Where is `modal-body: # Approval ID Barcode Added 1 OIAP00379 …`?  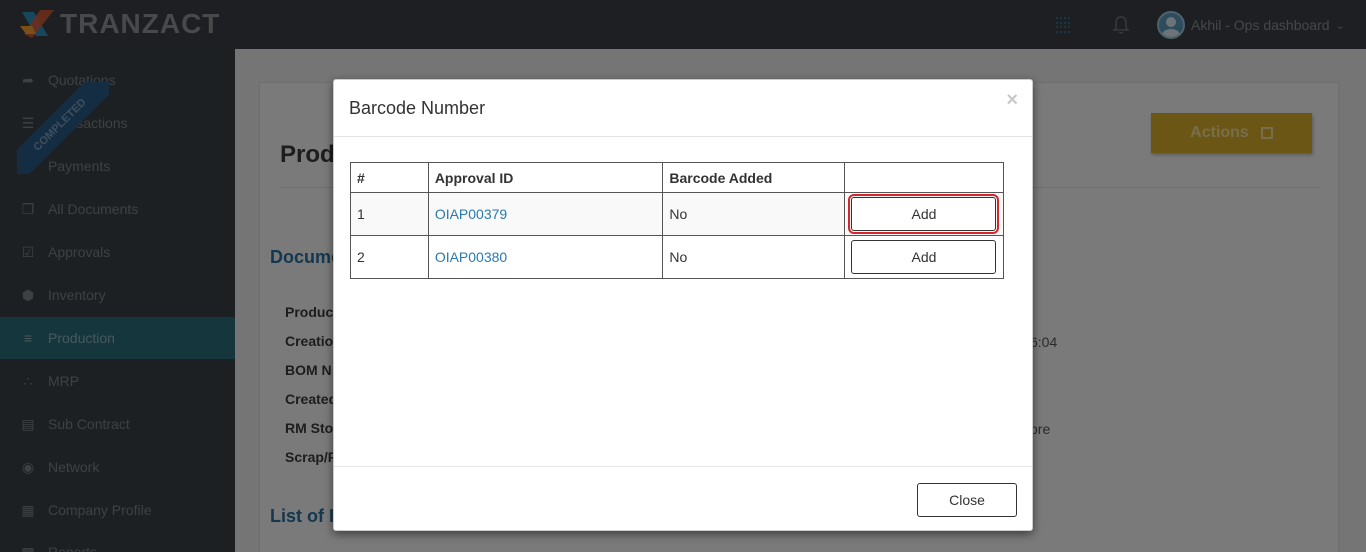 modal-body: # Approval ID Barcode Added 1 OIAP00379 … is located at coordinates (677, 220).